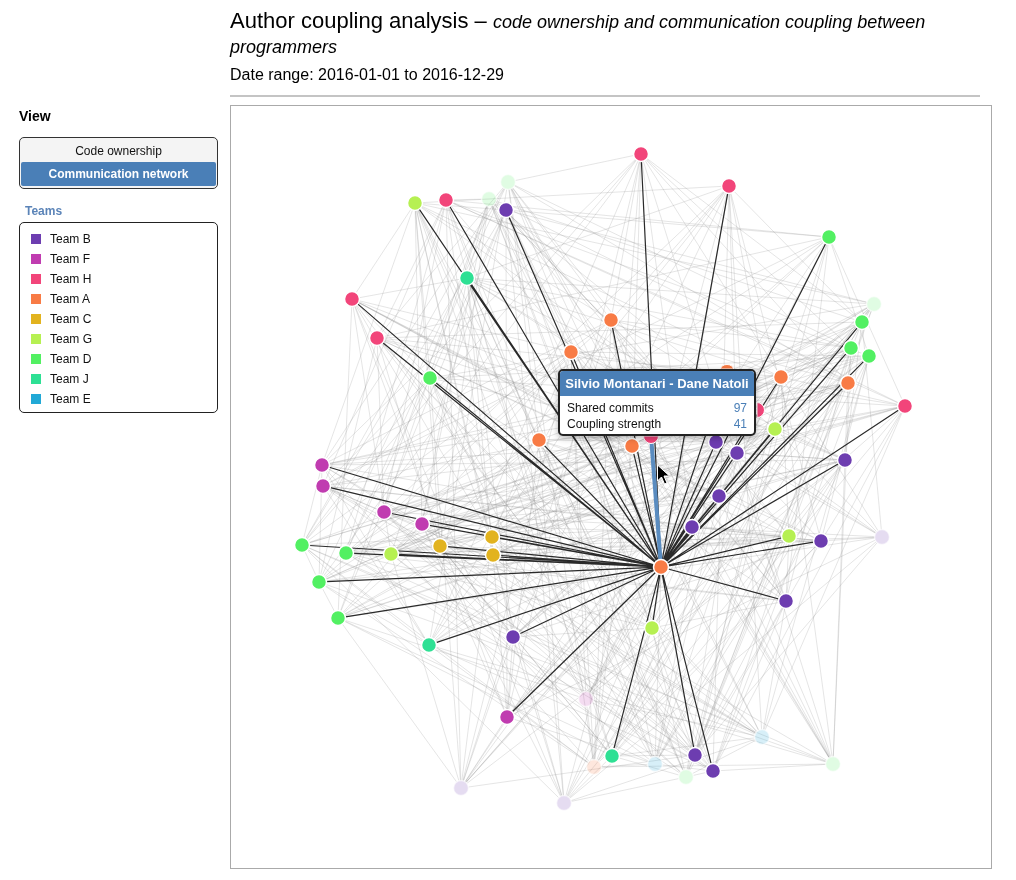 This screenshot has width=1016, height=880. I want to click on page-title: Author coupling analysis – code ownership and communication coupling between programmers, so click(578, 33).